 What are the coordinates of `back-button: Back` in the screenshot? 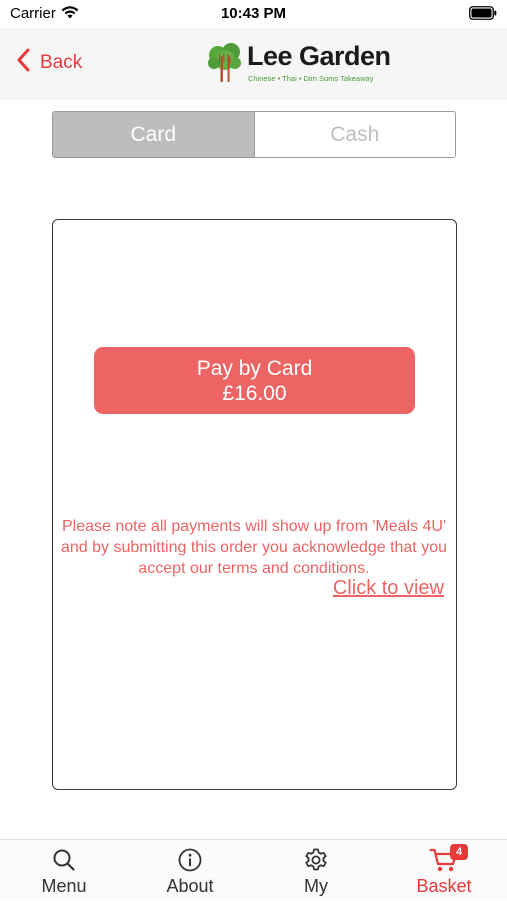 It's located at (49, 63).